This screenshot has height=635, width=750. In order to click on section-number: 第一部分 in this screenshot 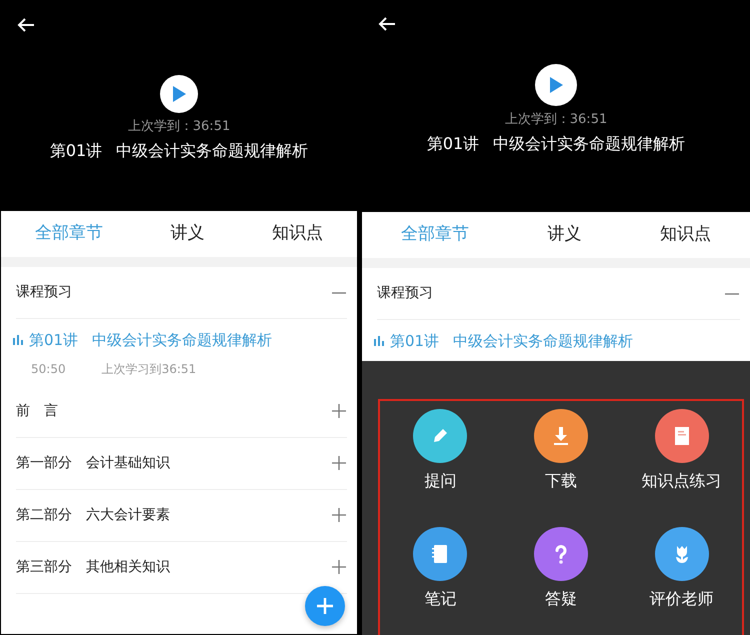, I will do `click(44, 463)`.